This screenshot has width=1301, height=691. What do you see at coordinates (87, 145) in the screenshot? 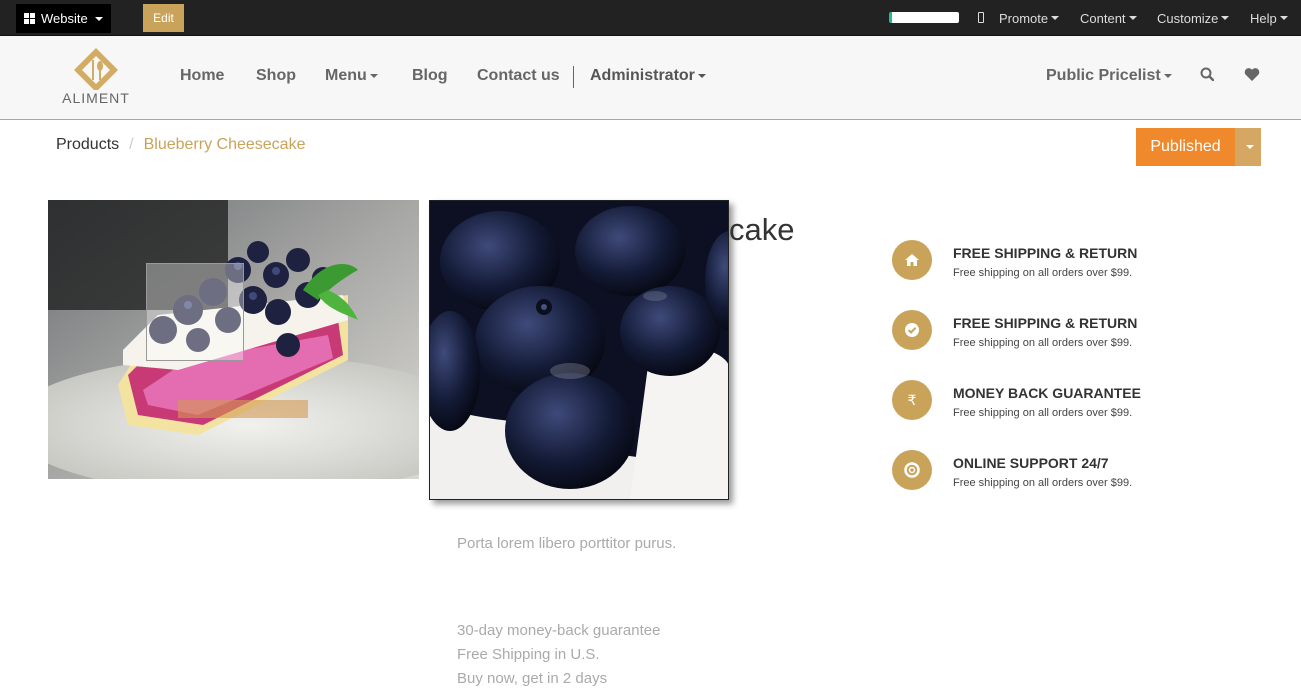
I see `breadcrumb-products-link: Products` at bounding box center [87, 145].